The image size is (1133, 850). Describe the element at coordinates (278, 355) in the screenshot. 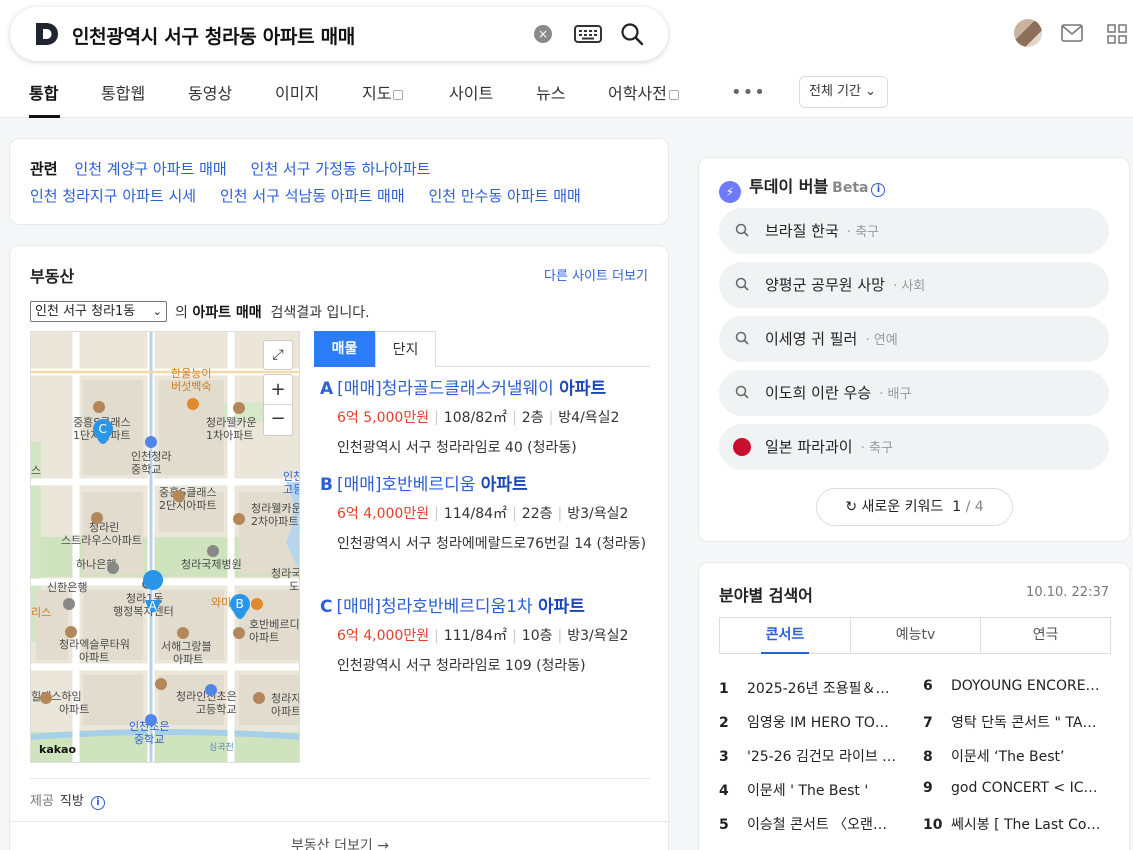

I see `fullscreen-icon: ⤢` at that location.